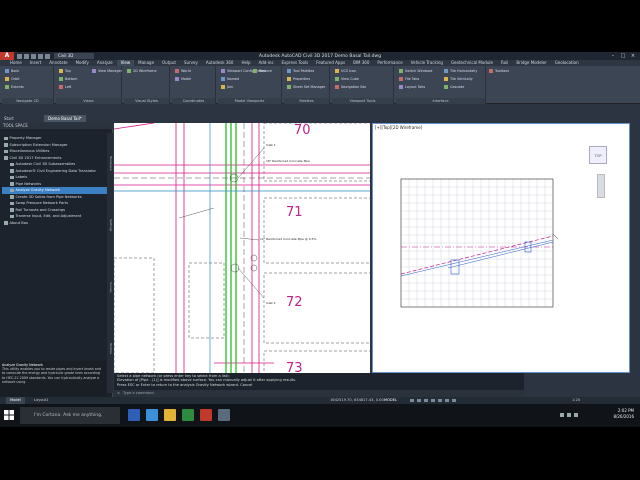 This screenshot has width=640, height=480. I want to click on redo-icon, so click(47, 56).